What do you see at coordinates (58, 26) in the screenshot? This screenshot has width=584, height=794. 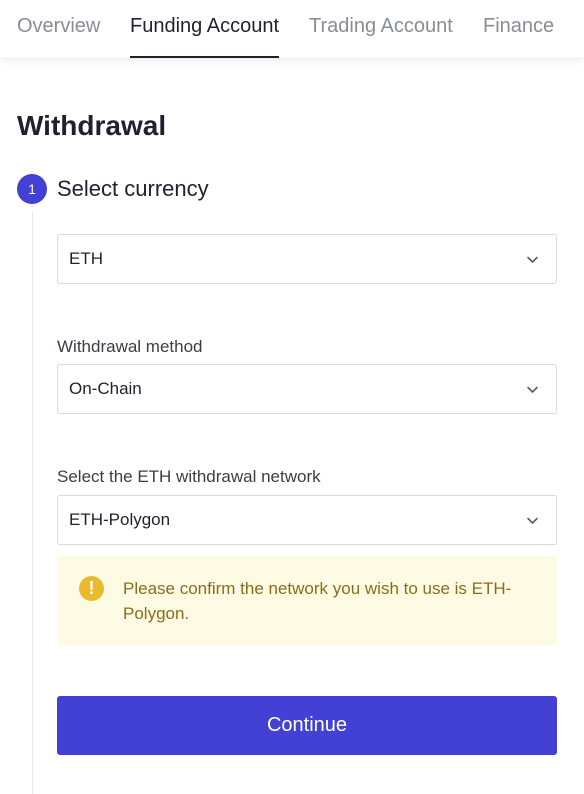 I see `tab-overview: Overview` at bounding box center [58, 26].